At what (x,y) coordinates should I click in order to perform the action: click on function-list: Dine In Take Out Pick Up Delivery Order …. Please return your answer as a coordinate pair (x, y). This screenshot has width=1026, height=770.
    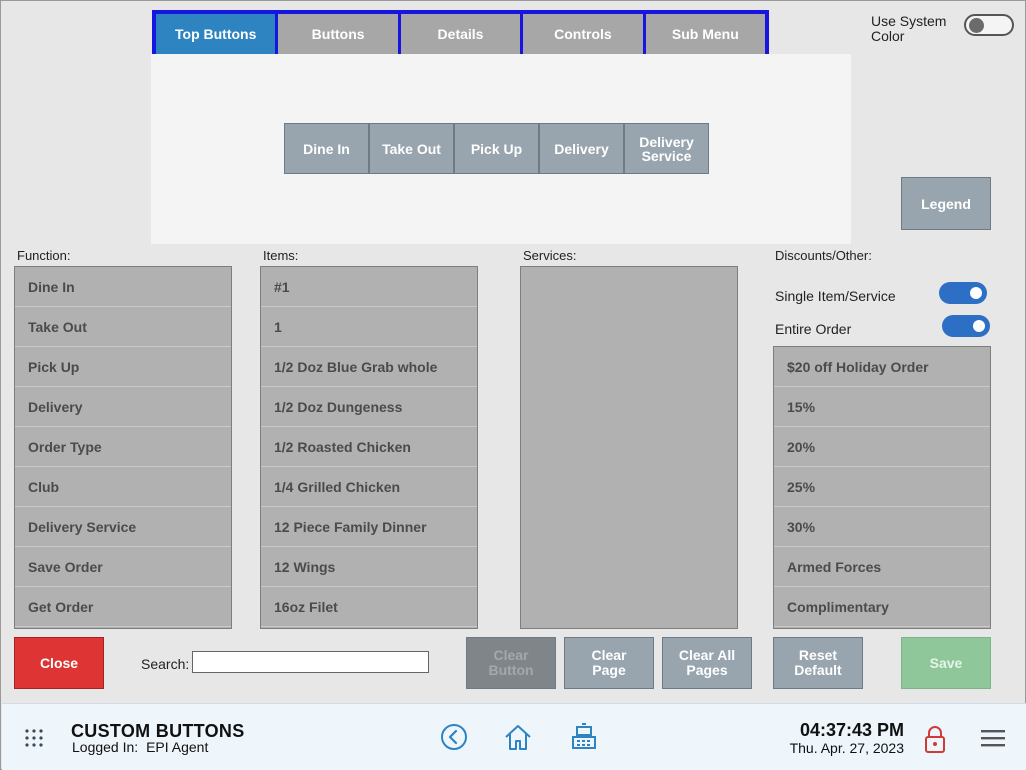
    Looking at the image, I should click on (123, 447).